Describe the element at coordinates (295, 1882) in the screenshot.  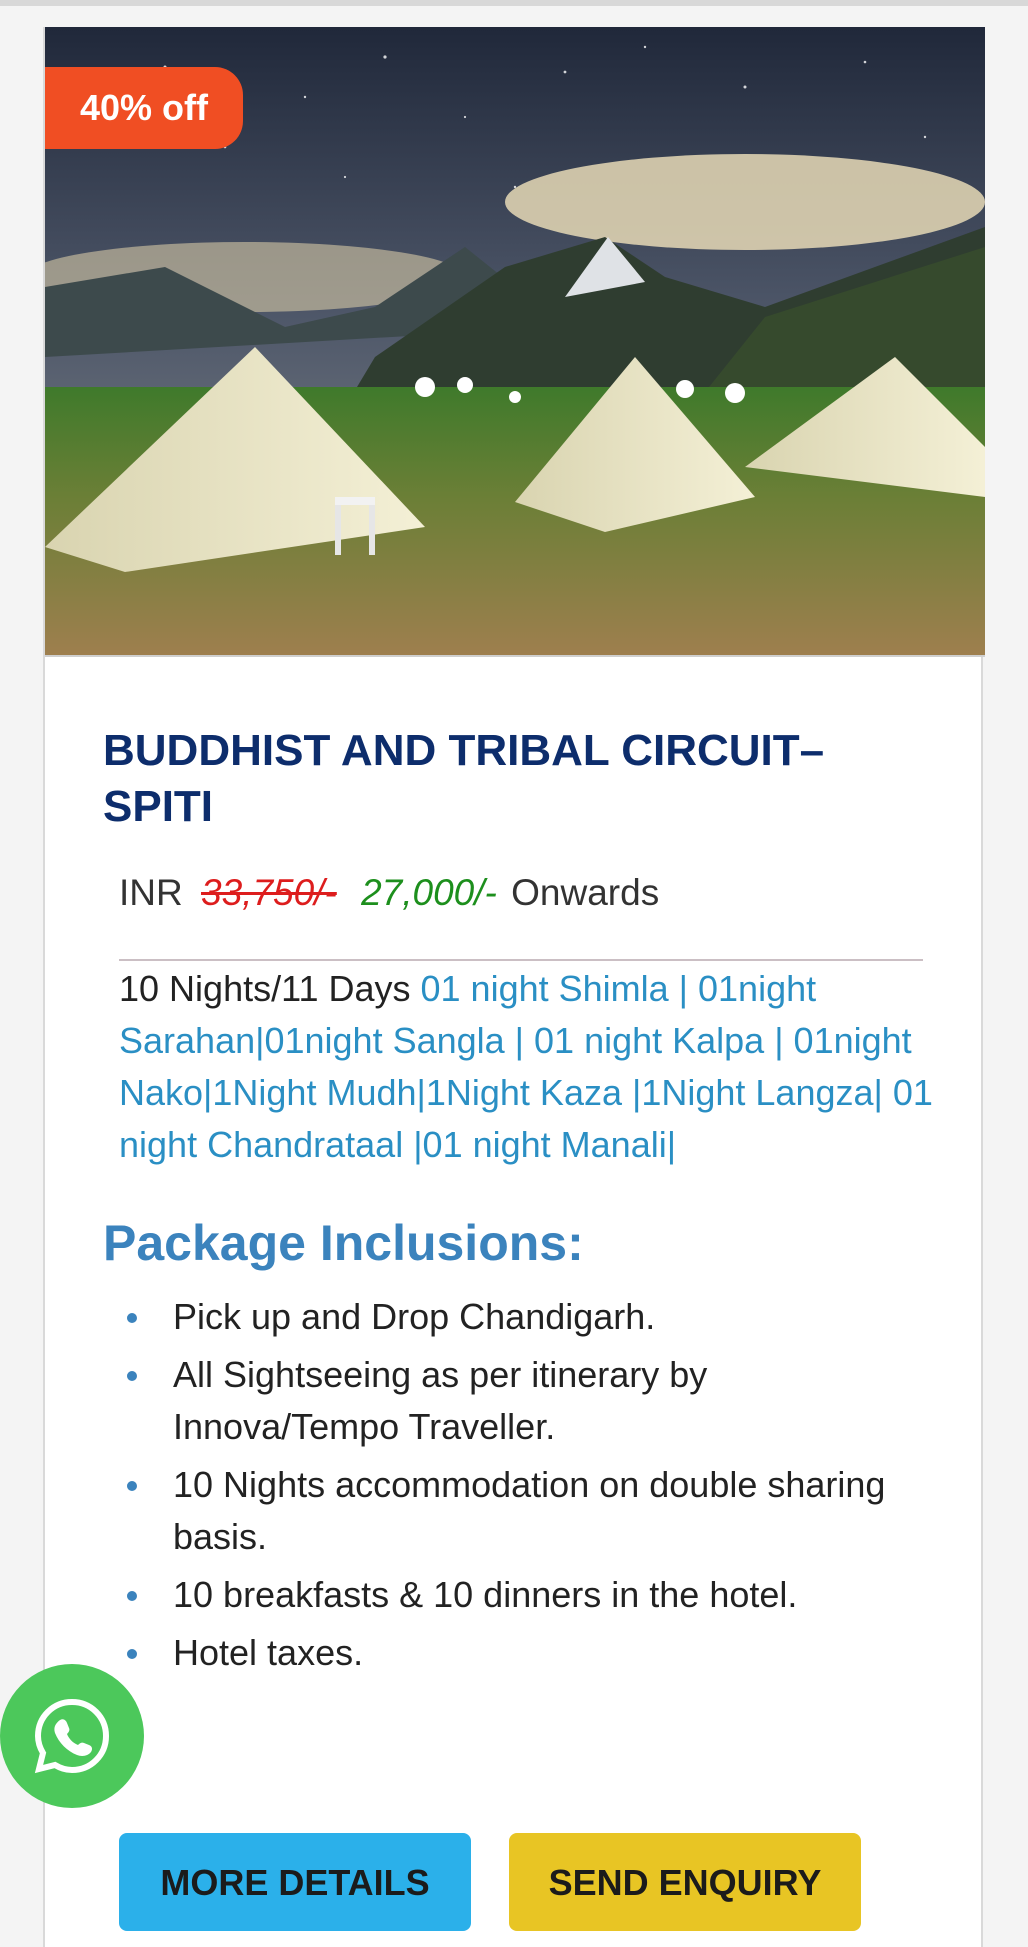
I see `more-details-button: MORE DETAILS` at that location.